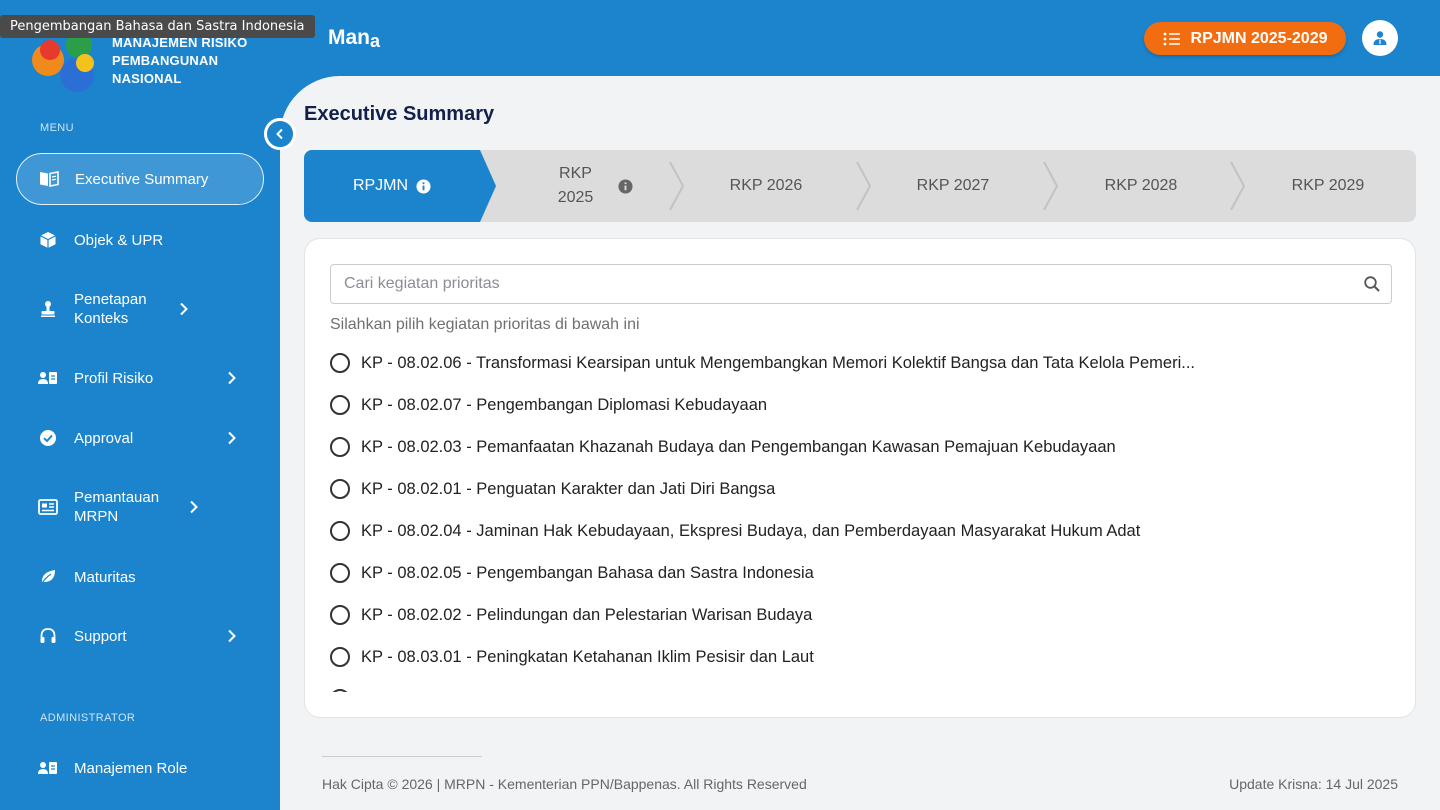  I want to click on step-label: RPJMN, so click(380, 185).